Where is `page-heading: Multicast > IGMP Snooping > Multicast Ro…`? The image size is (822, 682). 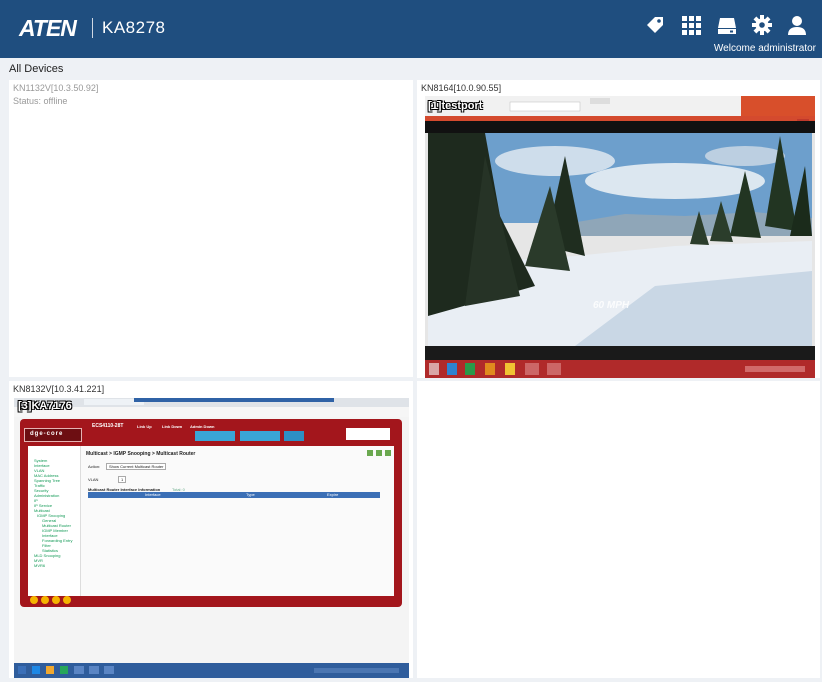 page-heading: Multicast > IGMP Snooping > Multicast Ro… is located at coordinates (141, 454).